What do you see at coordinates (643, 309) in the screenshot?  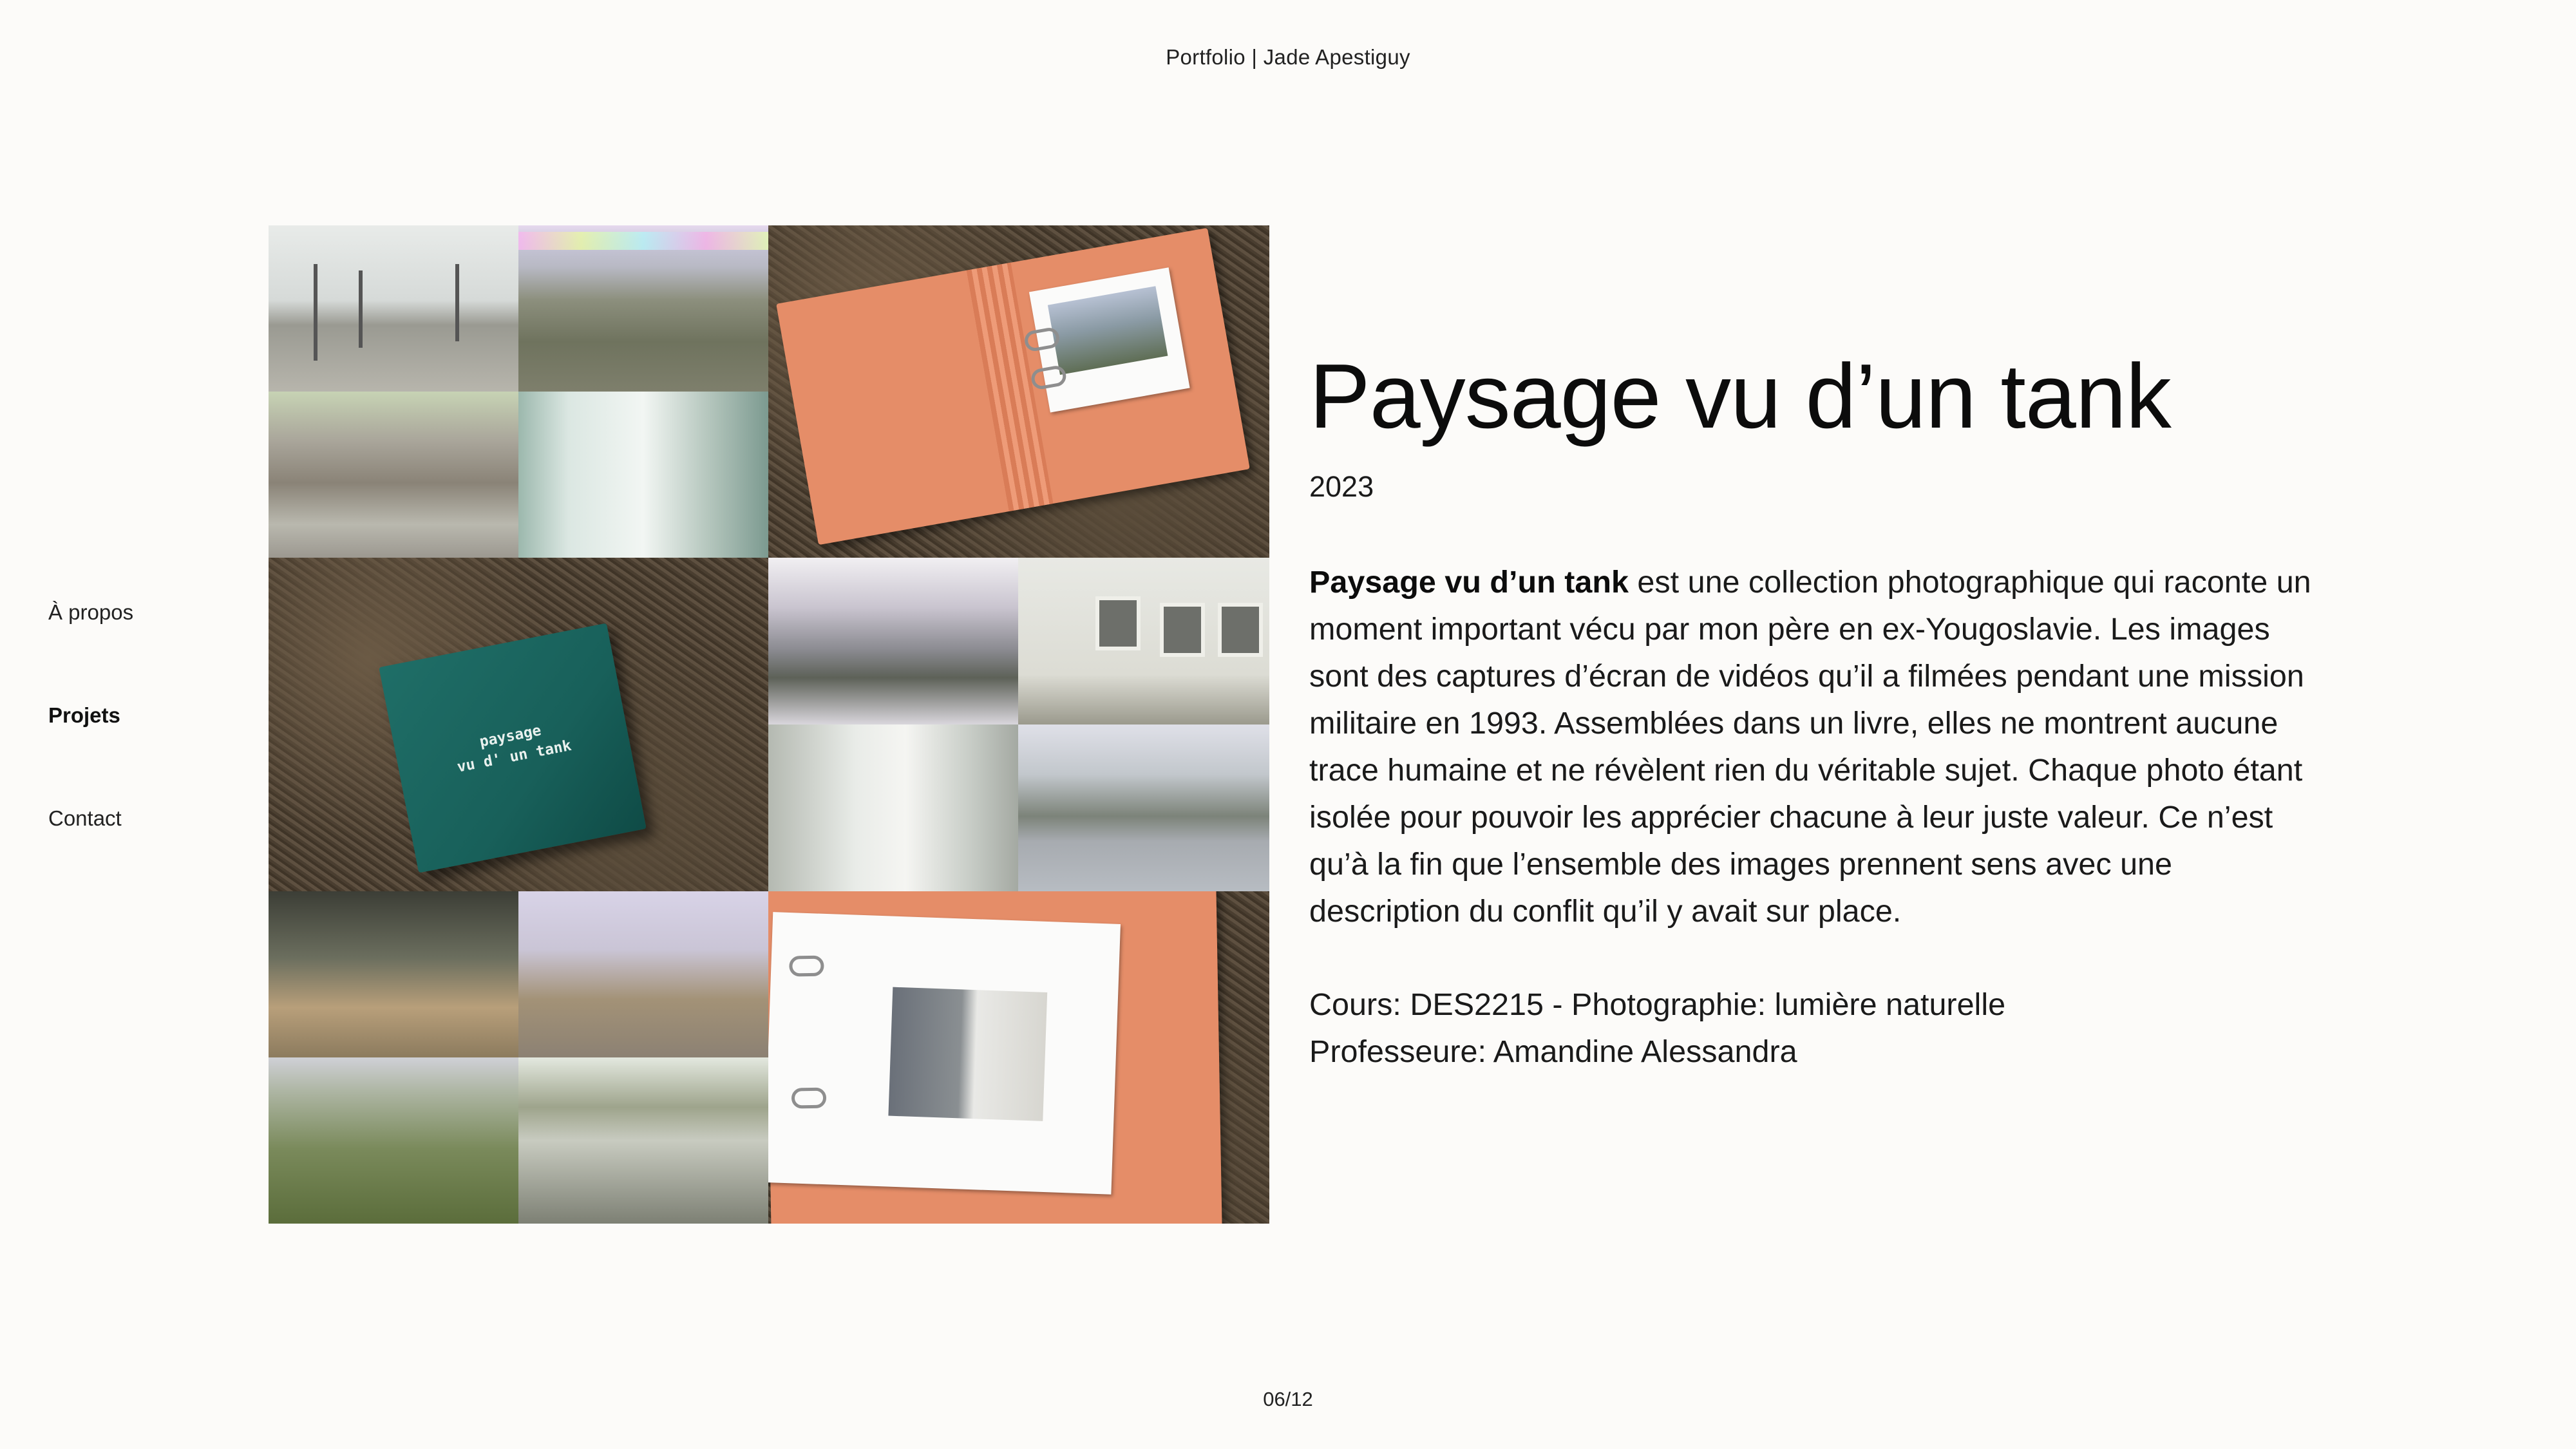 I see `photo-hills` at bounding box center [643, 309].